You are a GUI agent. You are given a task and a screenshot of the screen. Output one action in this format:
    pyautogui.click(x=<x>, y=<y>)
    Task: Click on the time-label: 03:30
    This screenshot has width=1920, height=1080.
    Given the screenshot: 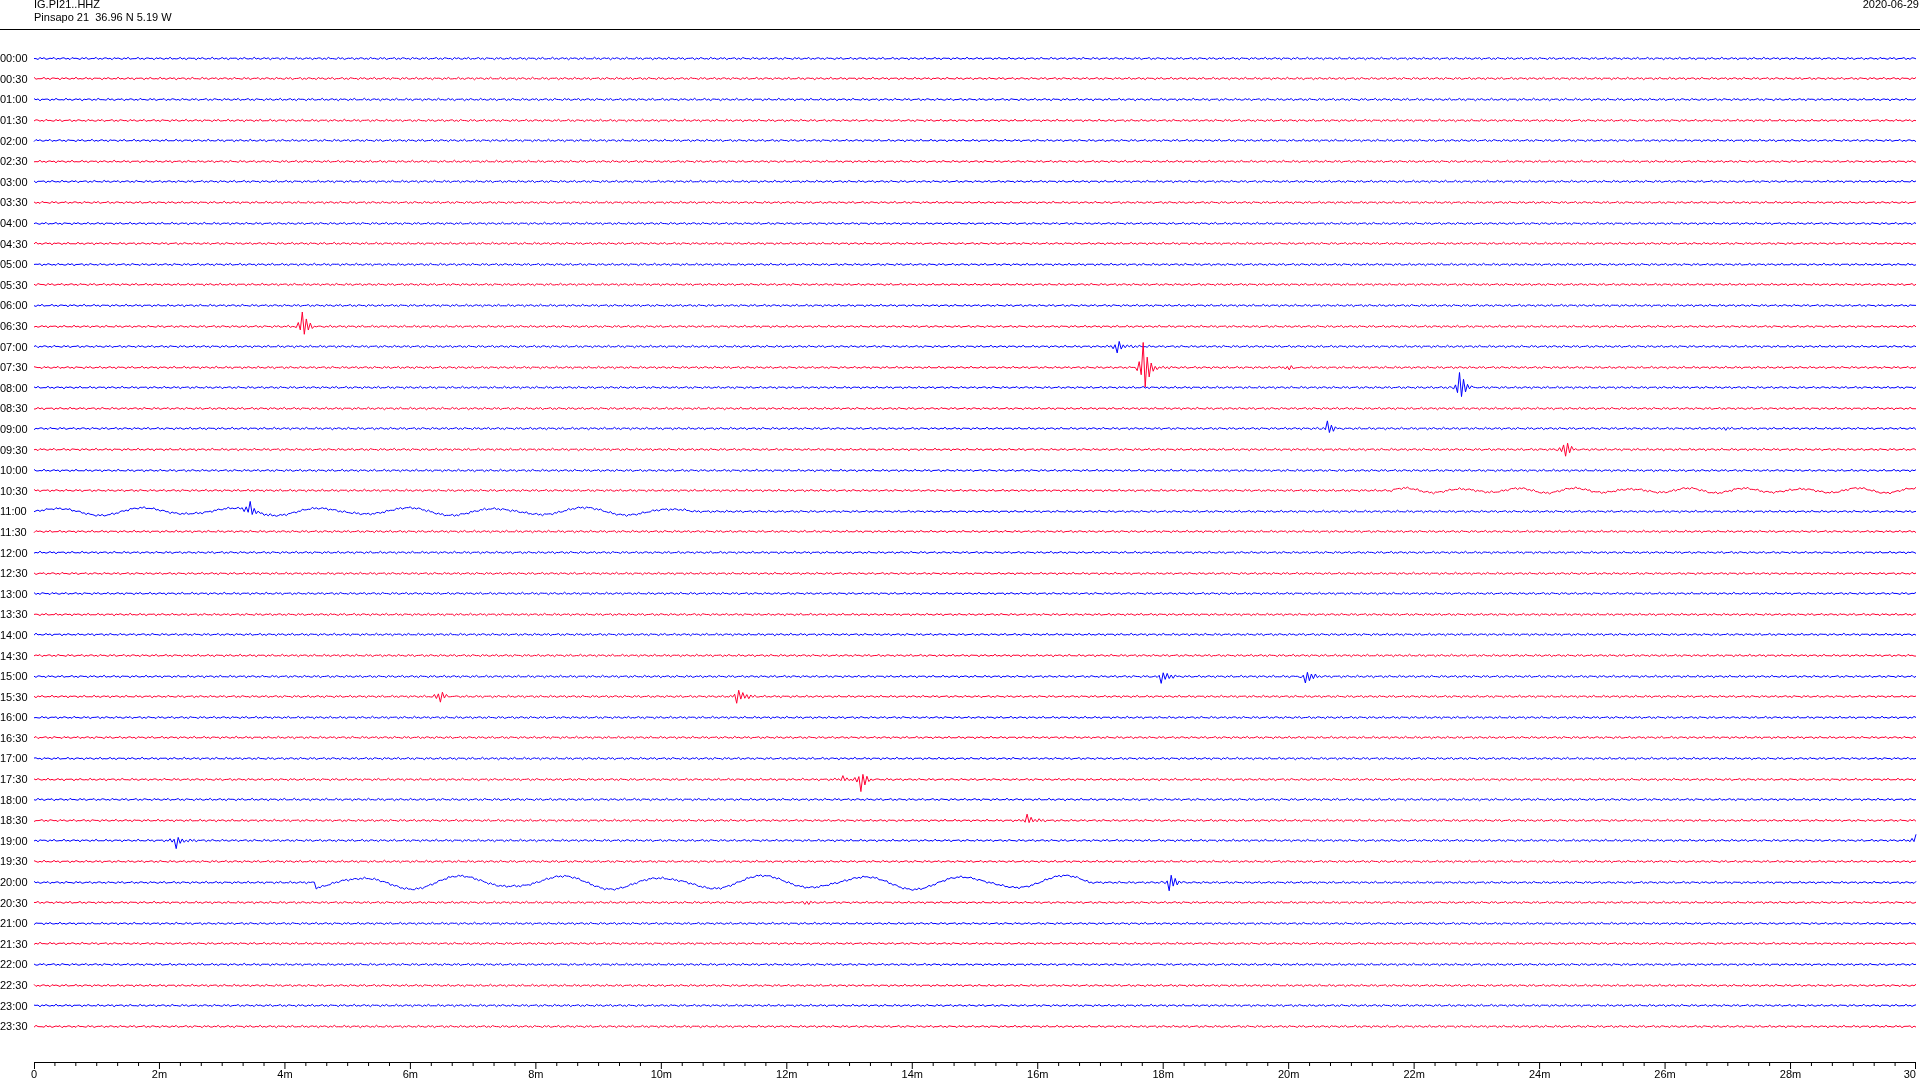 What is the action you would take?
    pyautogui.click(x=14, y=202)
    